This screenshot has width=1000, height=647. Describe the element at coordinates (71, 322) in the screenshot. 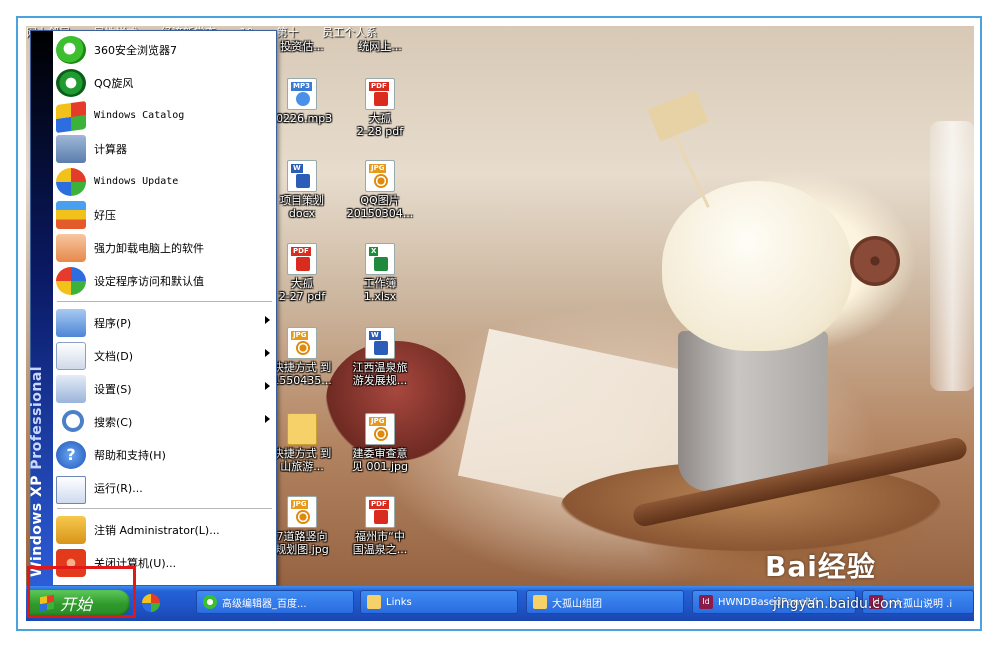

I see `programs-icon` at that location.